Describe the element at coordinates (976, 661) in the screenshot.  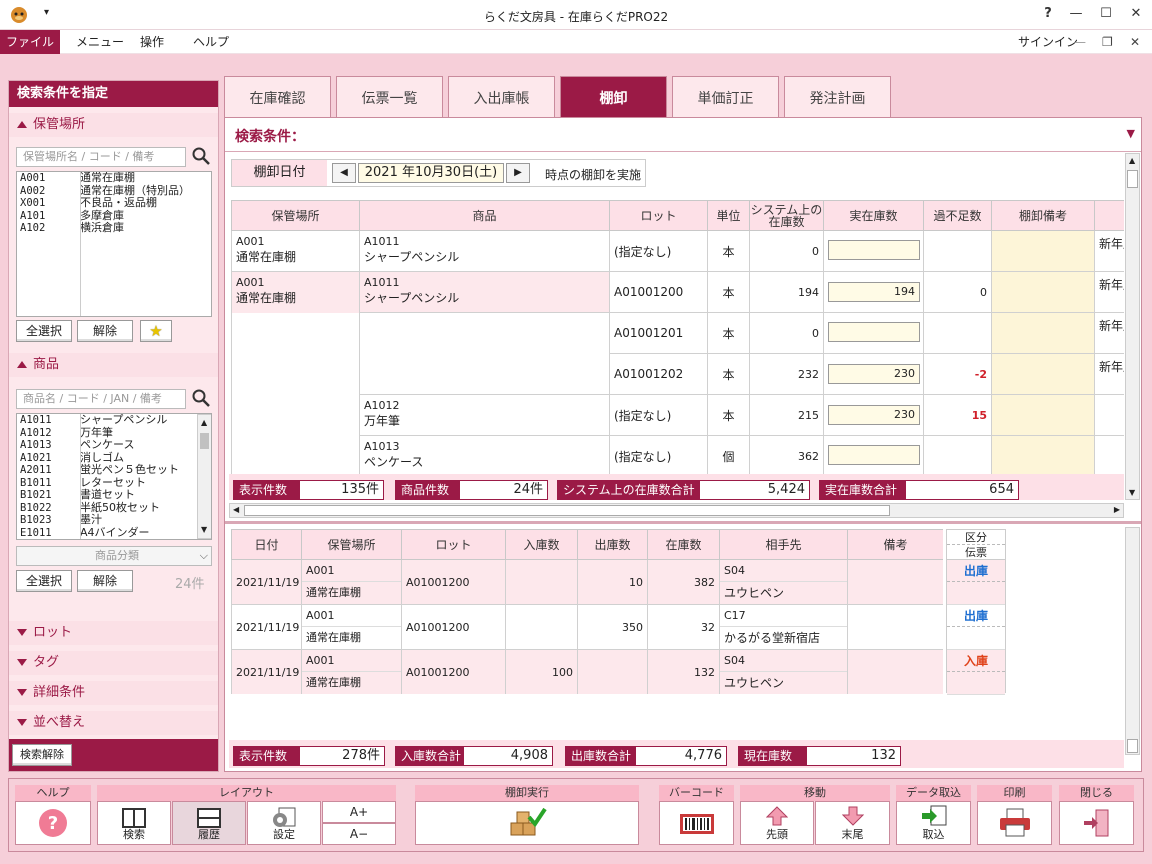
I see `kind-label: 入庫` at that location.